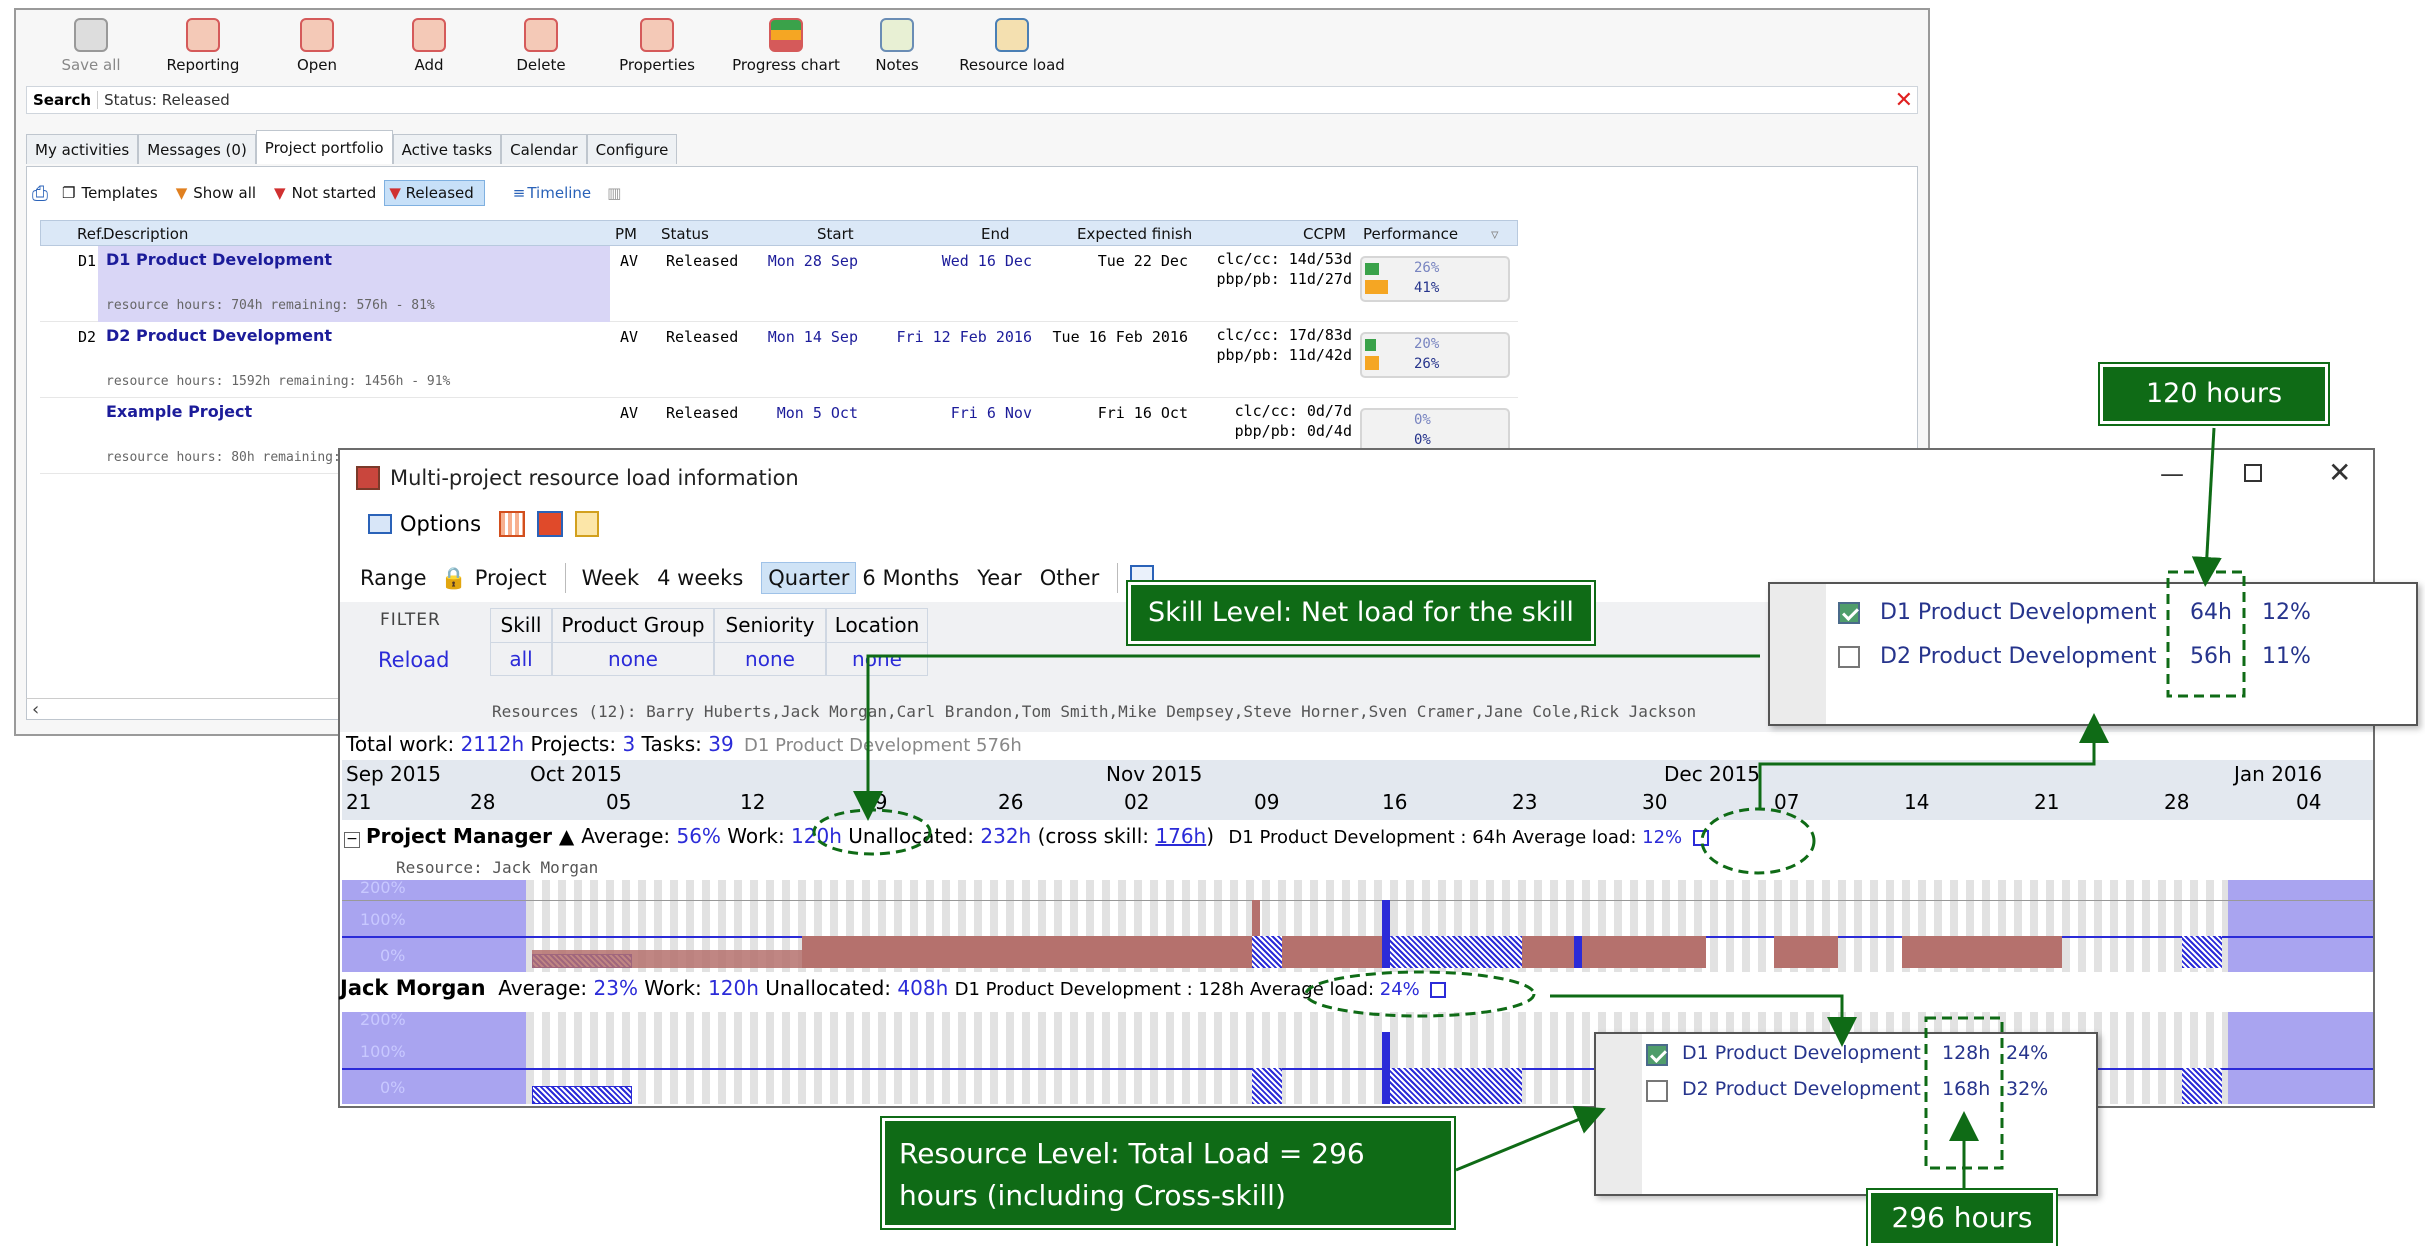  What do you see at coordinates (1530, 1138) in the screenshot?
I see `arrow-resource-level` at bounding box center [1530, 1138].